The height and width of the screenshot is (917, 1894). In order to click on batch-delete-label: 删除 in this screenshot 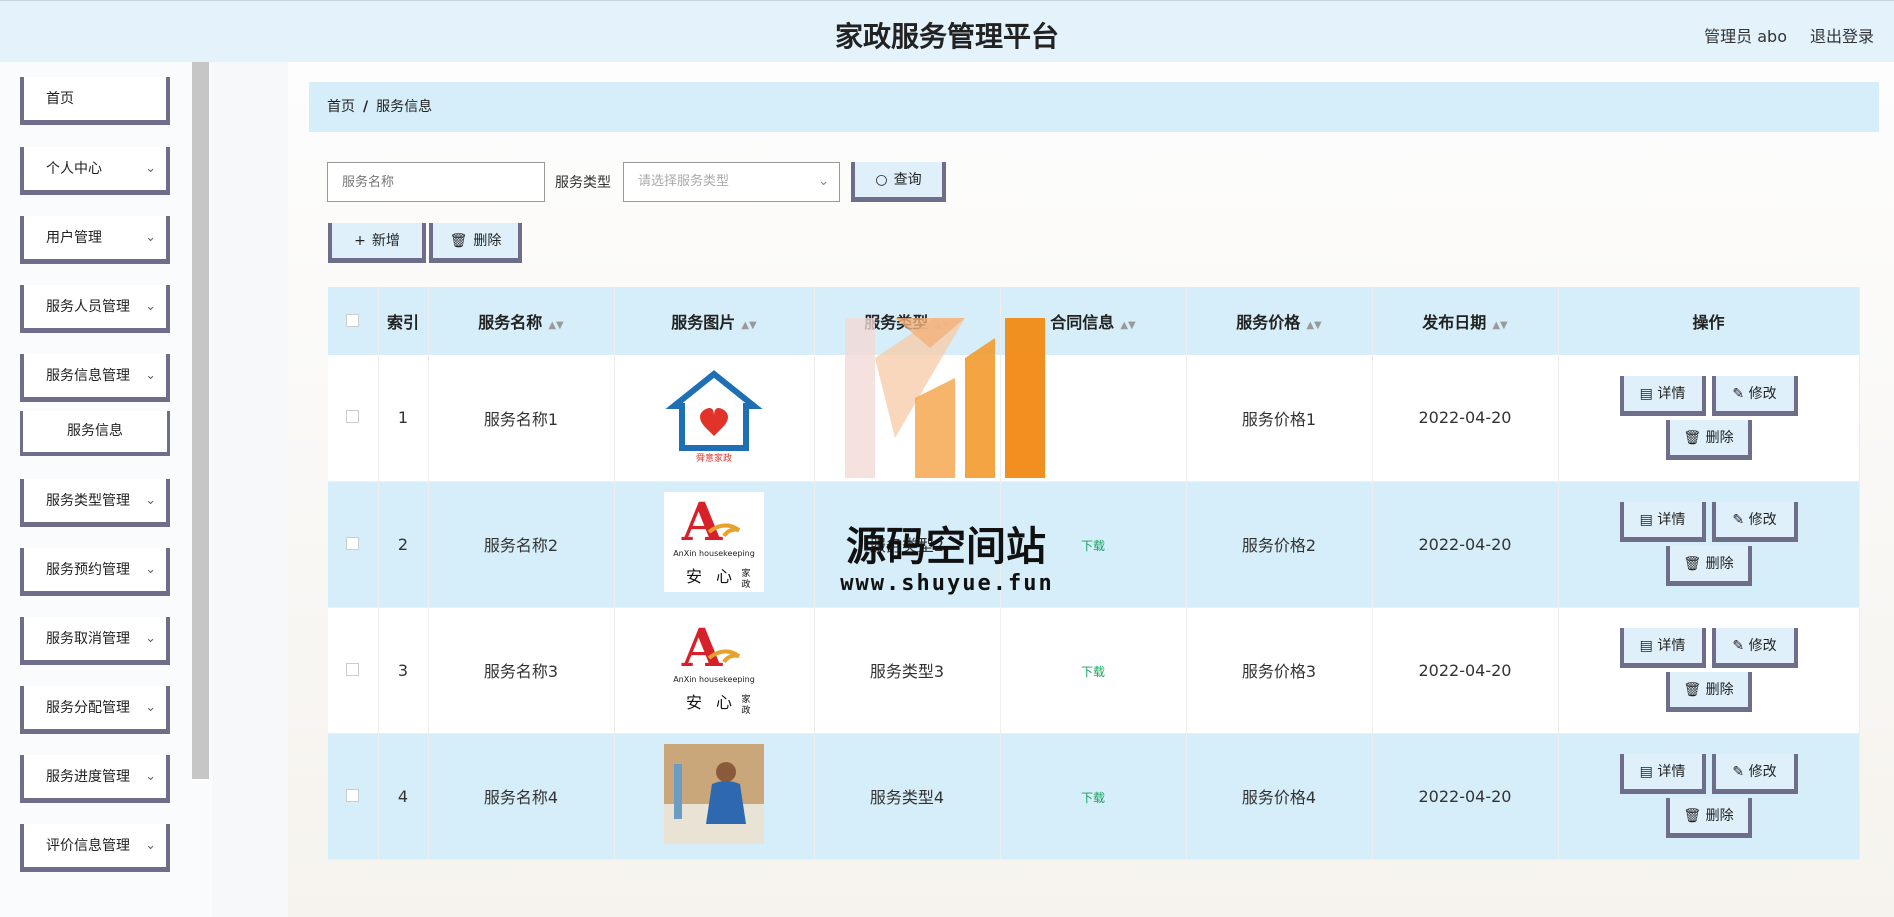, I will do `click(487, 241)`.